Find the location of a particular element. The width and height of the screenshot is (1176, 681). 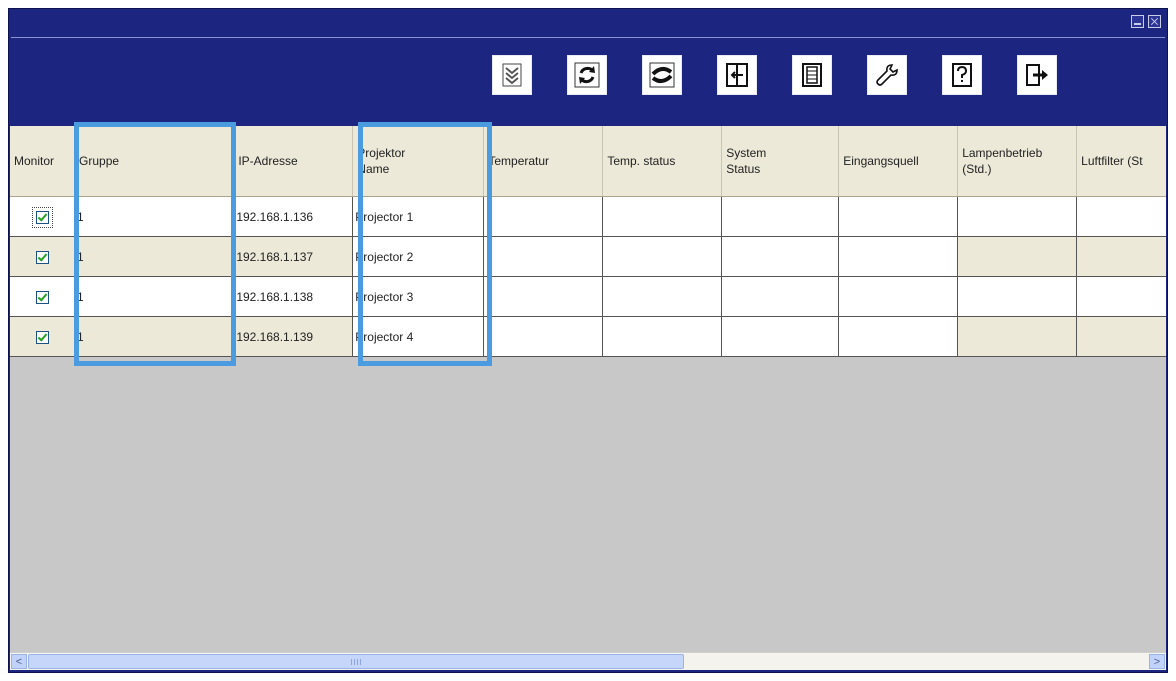

expand-button is located at coordinates (512, 75).